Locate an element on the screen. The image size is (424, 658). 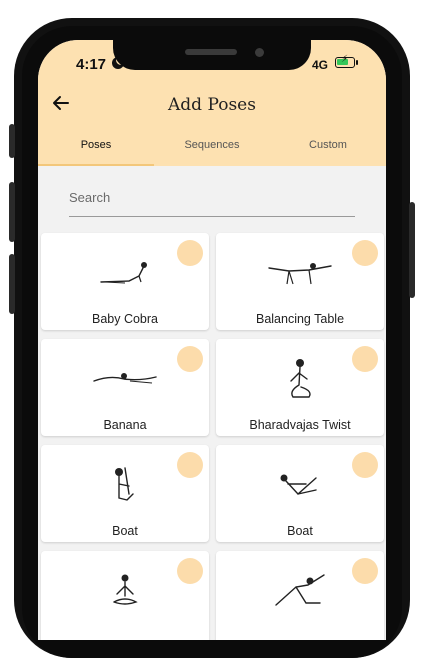
side-angle-pose-icon is located at coordinates (300, 590).